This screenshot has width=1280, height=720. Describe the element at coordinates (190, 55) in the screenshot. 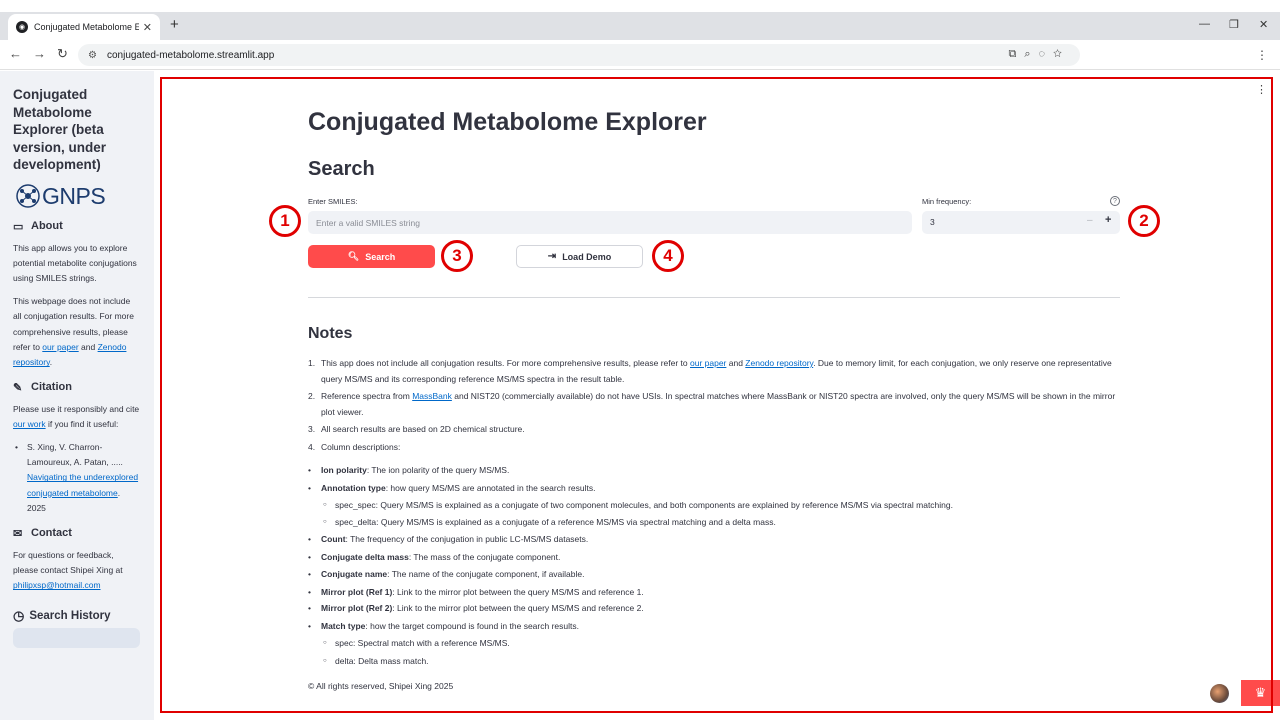

I see `url-text: conjugated-metabolome.streamlit.app` at that location.